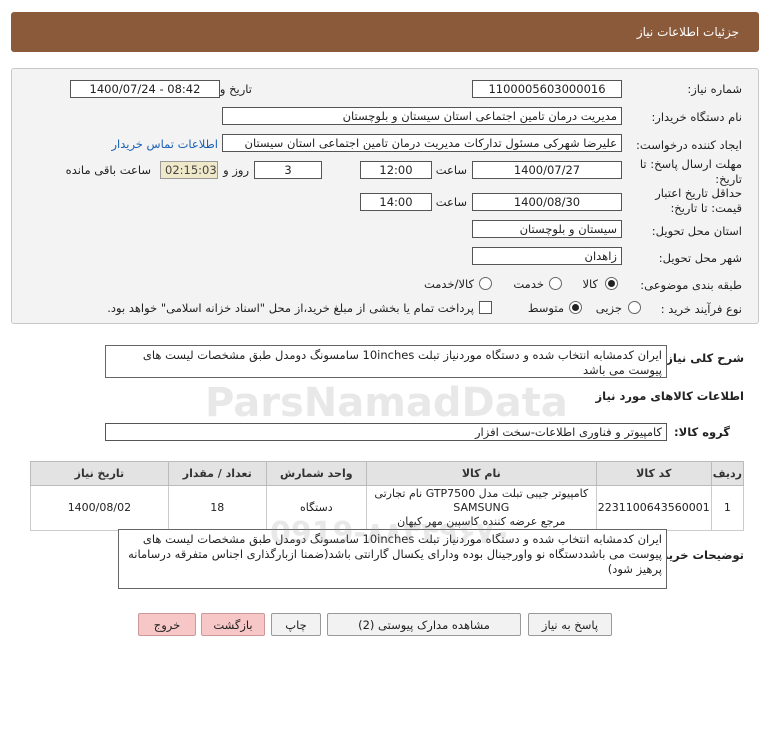 This screenshot has width=770, height=745. I want to click on reply-time-field: 12:00, so click(396, 170).